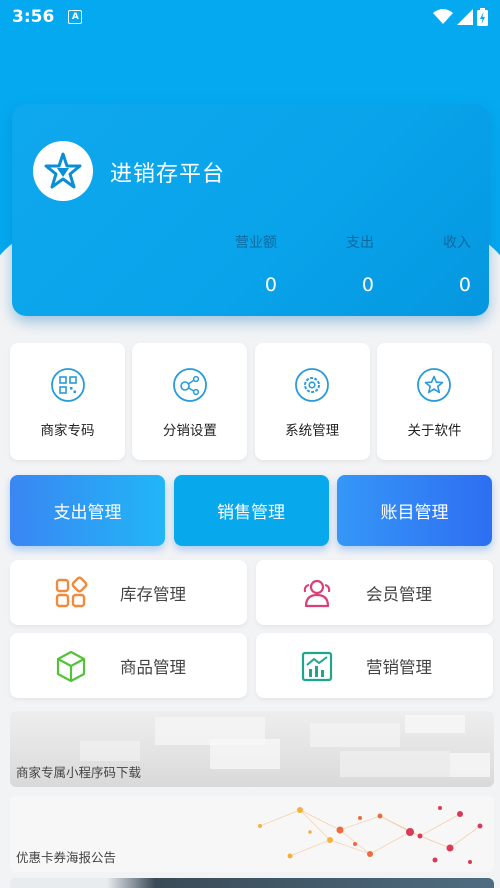 The width and height of the screenshot is (500, 888). Describe the element at coordinates (71, 666) in the screenshot. I see `box-icon` at that location.